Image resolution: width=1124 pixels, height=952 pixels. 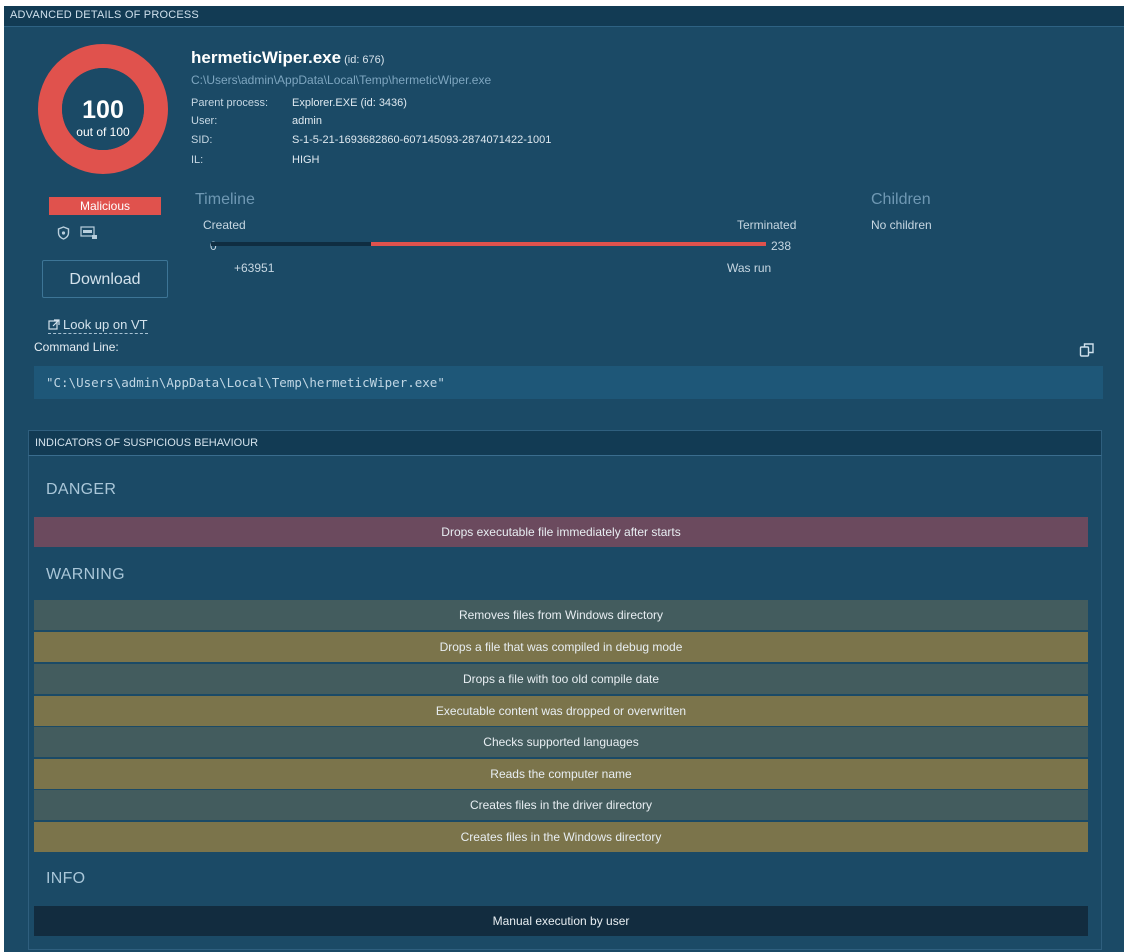 What do you see at coordinates (85, 574) in the screenshot?
I see `warning-title: WARNING` at bounding box center [85, 574].